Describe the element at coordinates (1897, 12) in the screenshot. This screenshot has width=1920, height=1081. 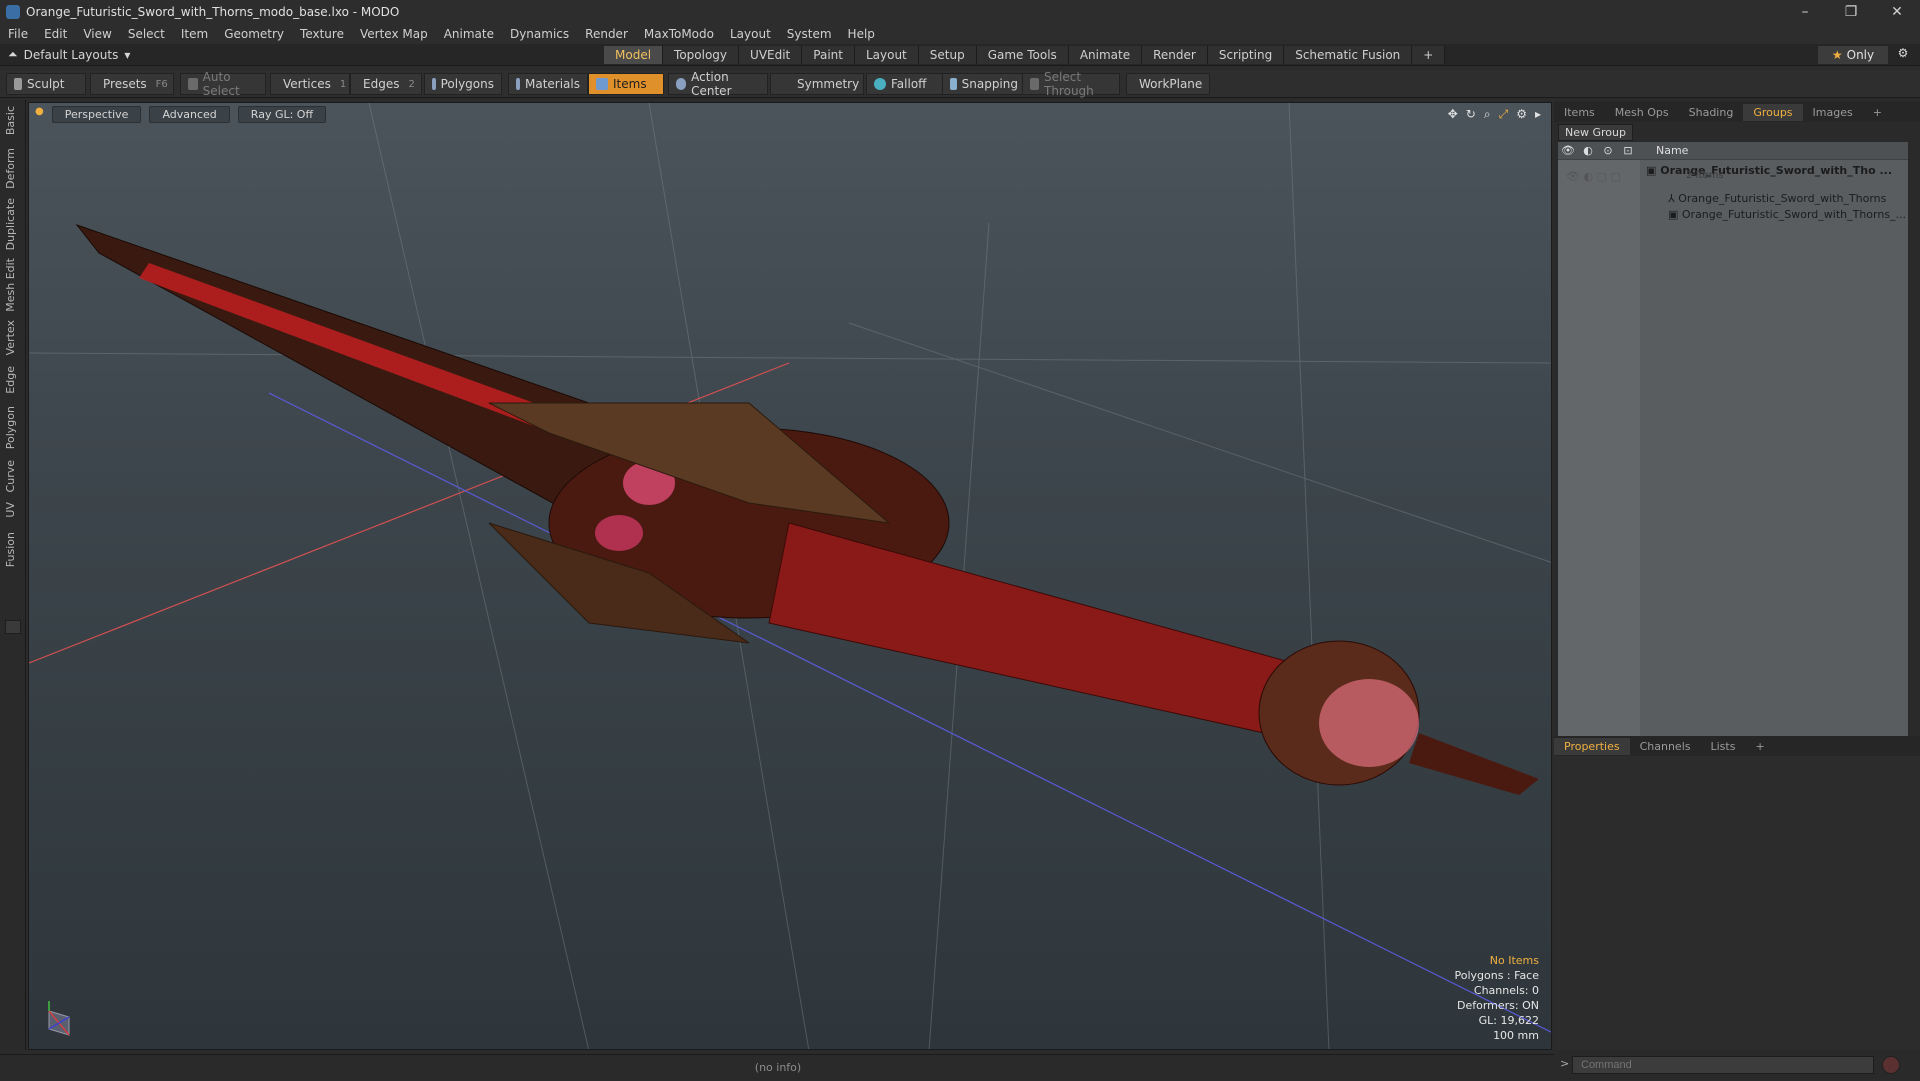
I see `close-button: ✕` at that location.